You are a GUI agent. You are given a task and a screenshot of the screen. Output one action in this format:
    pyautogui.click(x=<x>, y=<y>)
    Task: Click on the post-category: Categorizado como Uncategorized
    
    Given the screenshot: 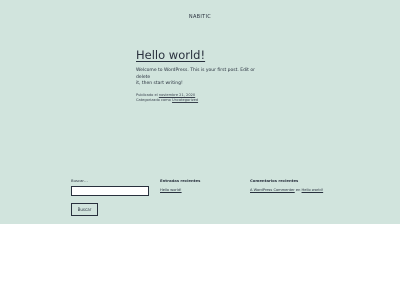 What is the action you would take?
    pyautogui.click(x=167, y=100)
    